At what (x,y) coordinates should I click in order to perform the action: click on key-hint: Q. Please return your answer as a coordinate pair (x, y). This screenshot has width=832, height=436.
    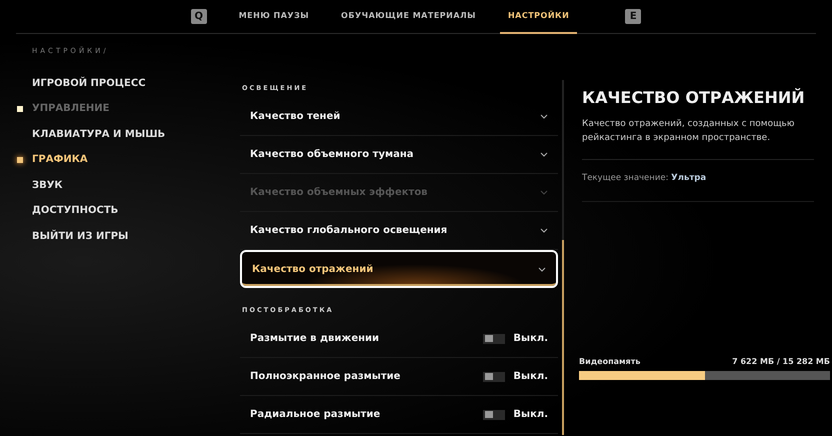
    Looking at the image, I should click on (198, 16).